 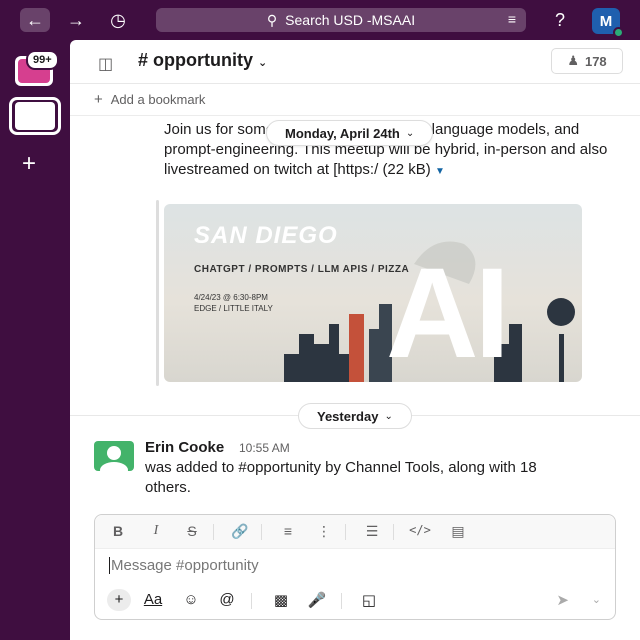 I want to click on channel-header: ◫ # opportunity ⌄ ♟ 178, so click(x=355, y=62).